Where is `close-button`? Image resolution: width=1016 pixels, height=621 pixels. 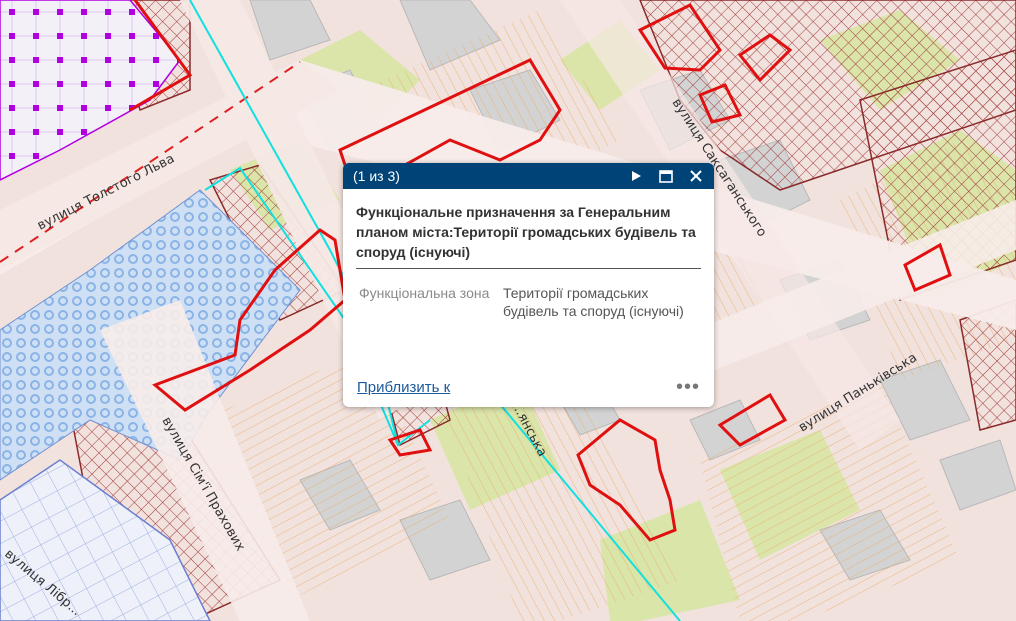 close-button is located at coordinates (696, 176).